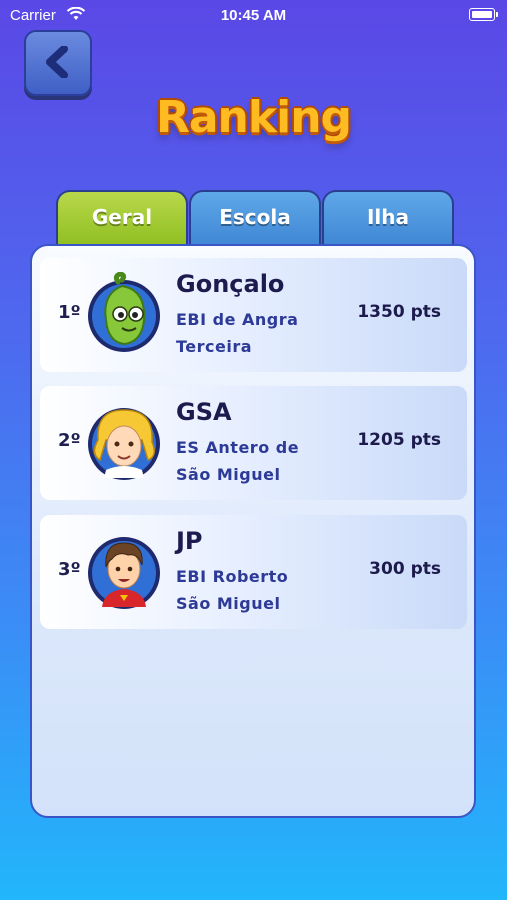 The width and height of the screenshot is (507, 900). Describe the element at coordinates (399, 440) in the screenshot. I see `player-points: 1205 pts` at that location.